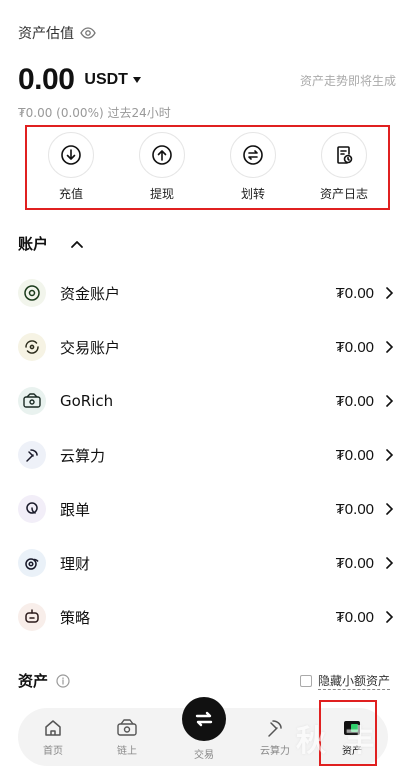 Image resolution: width=410 pixels, height=773 pixels. What do you see at coordinates (32, 401) in the screenshot?
I see `gorich-icon` at bounding box center [32, 401].